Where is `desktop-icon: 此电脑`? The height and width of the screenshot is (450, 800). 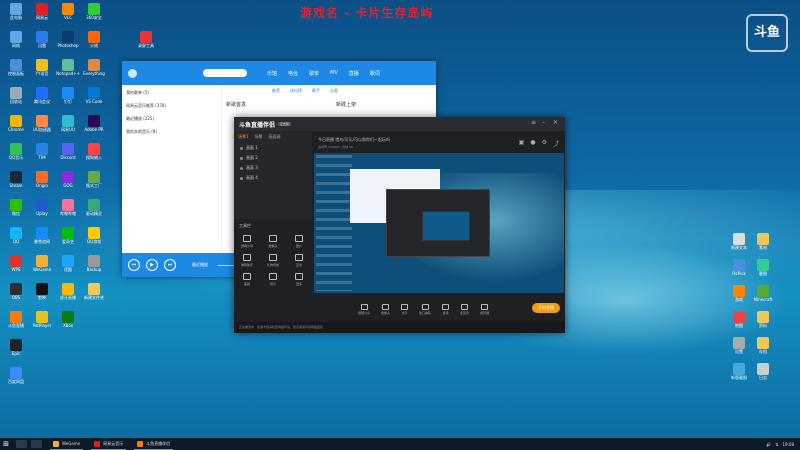 desktop-icon: 此电脑 is located at coordinates (16, 17).